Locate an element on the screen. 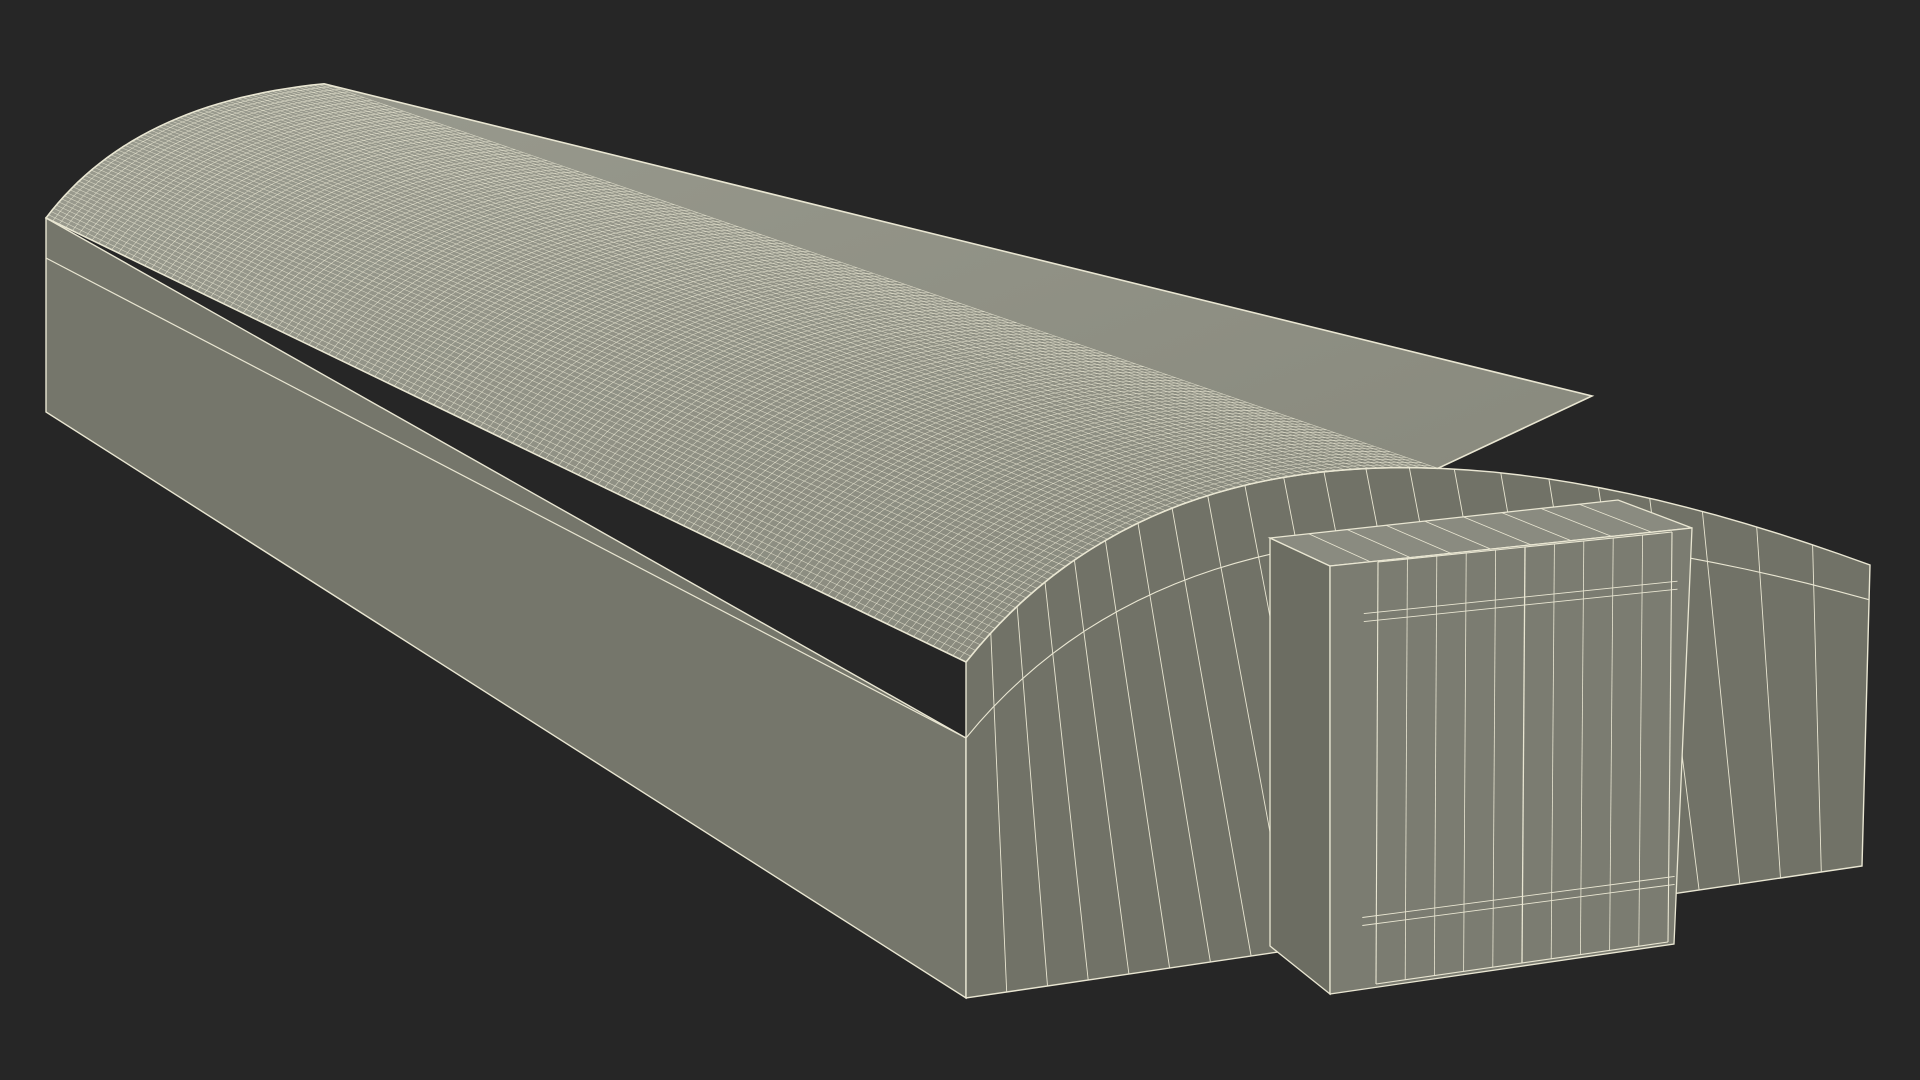  entrance-vestibule is located at coordinates (1480, 747).